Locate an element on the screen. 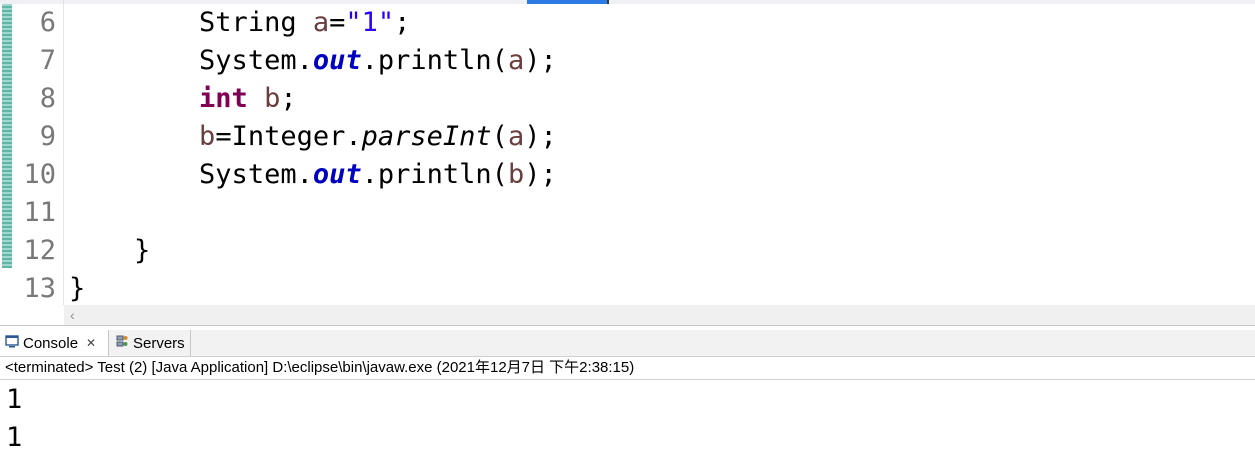 The height and width of the screenshot is (462, 1255). view-tab-bar: Console ✕ Servers is located at coordinates (627, 343).